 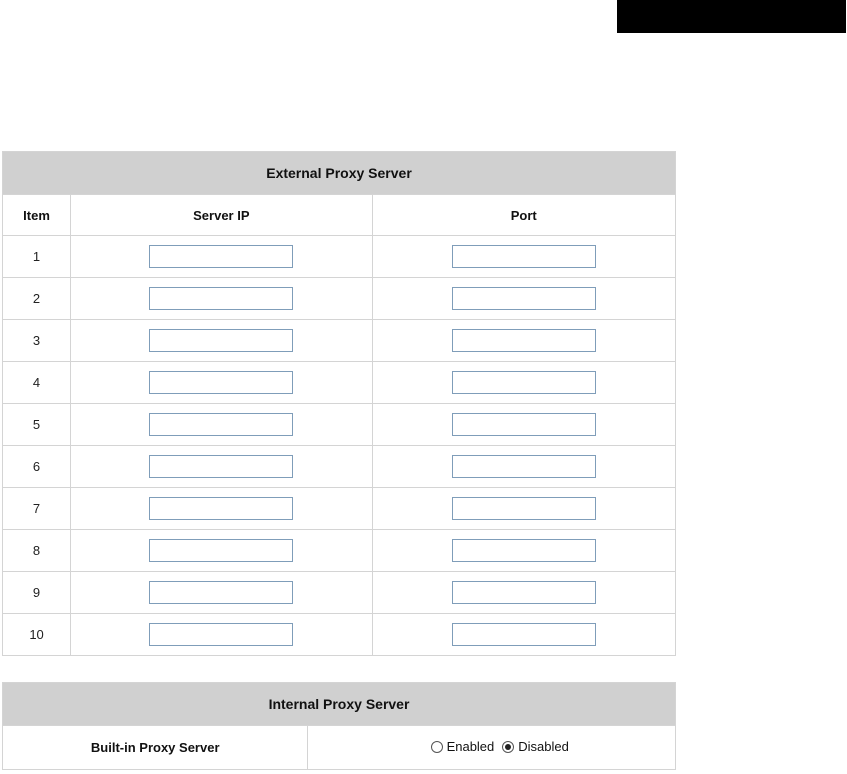 I want to click on item-number: 5, so click(x=36, y=424).